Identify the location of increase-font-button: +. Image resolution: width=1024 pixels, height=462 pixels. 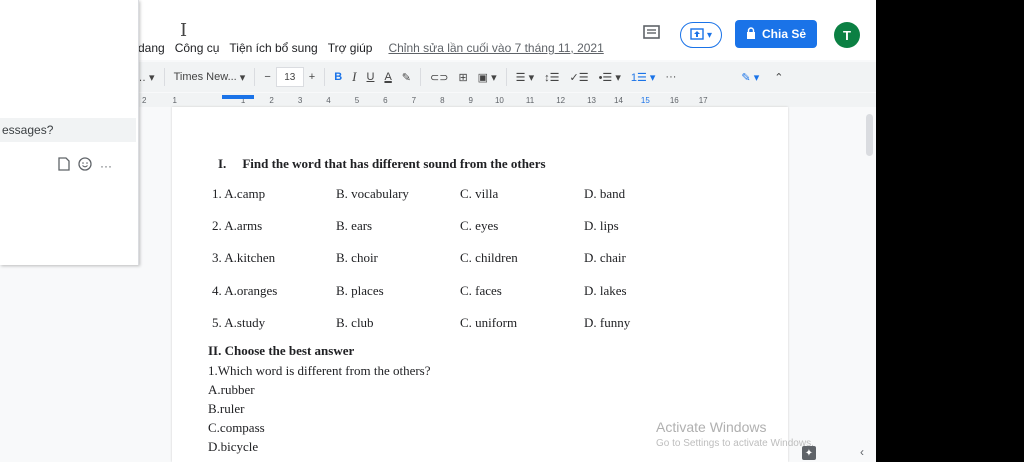
(312, 77).